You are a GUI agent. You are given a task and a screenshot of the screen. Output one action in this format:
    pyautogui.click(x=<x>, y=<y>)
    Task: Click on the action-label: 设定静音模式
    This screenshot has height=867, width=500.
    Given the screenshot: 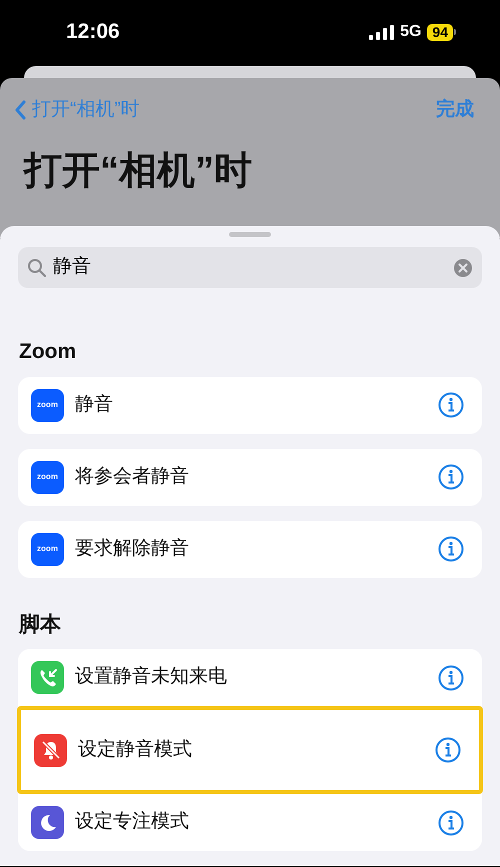 What is the action you would take?
    pyautogui.click(x=135, y=750)
    